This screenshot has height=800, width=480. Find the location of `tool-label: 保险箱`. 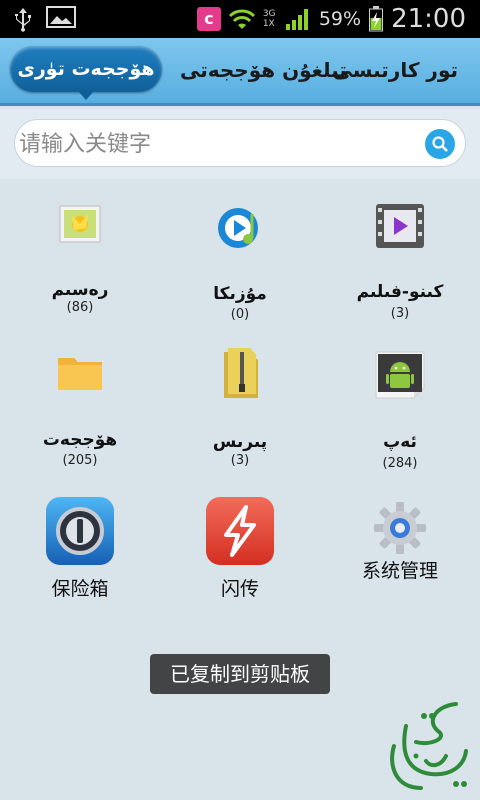

tool-label: 保险箱 is located at coordinates (80, 589).